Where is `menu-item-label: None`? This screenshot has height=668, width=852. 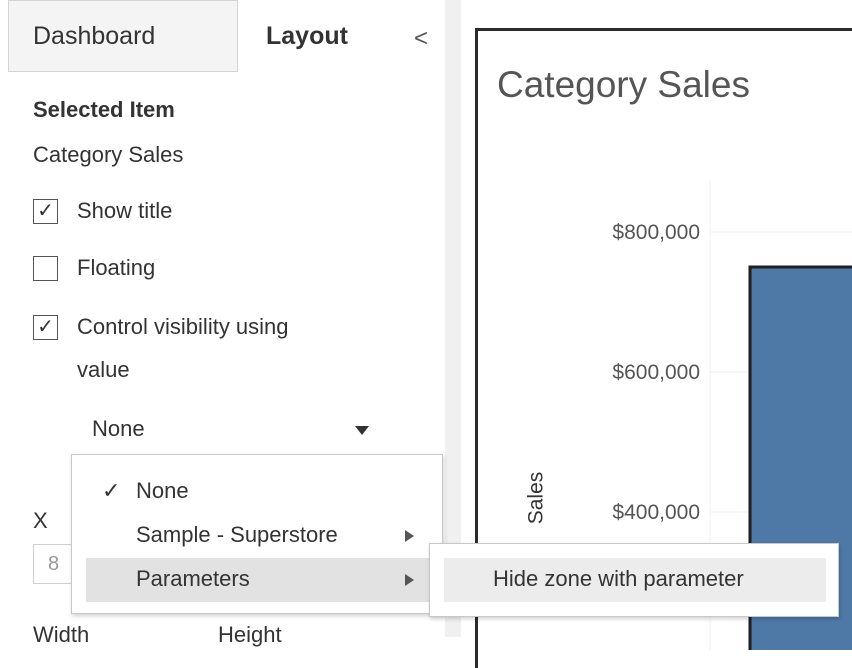 menu-item-label: None is located at coordinates (162, 490).